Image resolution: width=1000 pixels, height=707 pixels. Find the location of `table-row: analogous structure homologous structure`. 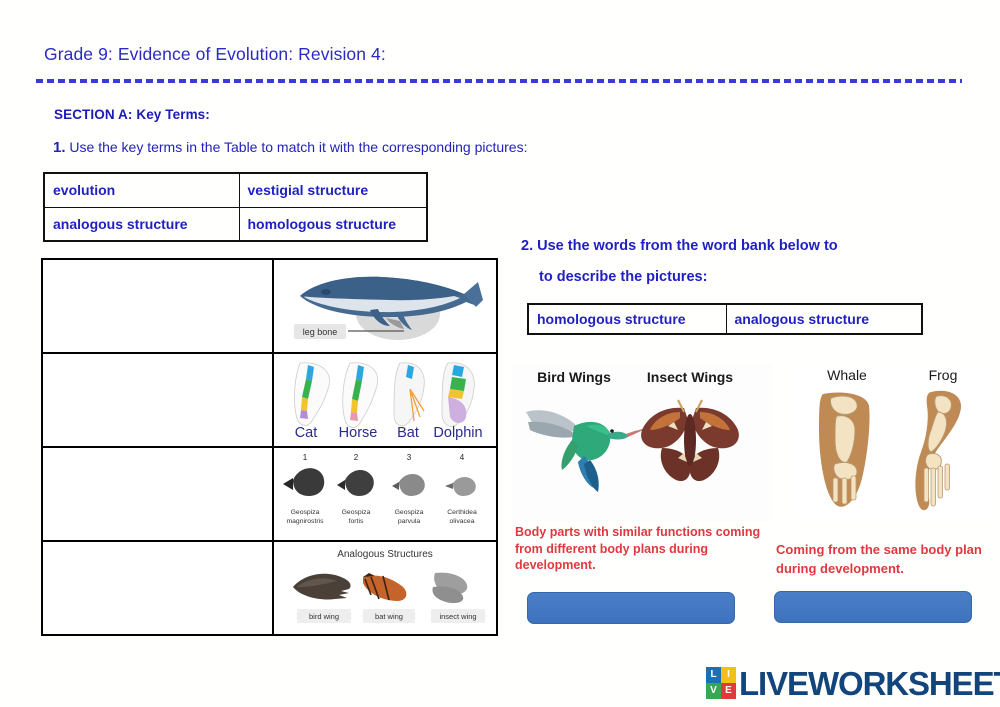

table-row: analogous structure homologous structure is located at coordinates (235, 224).